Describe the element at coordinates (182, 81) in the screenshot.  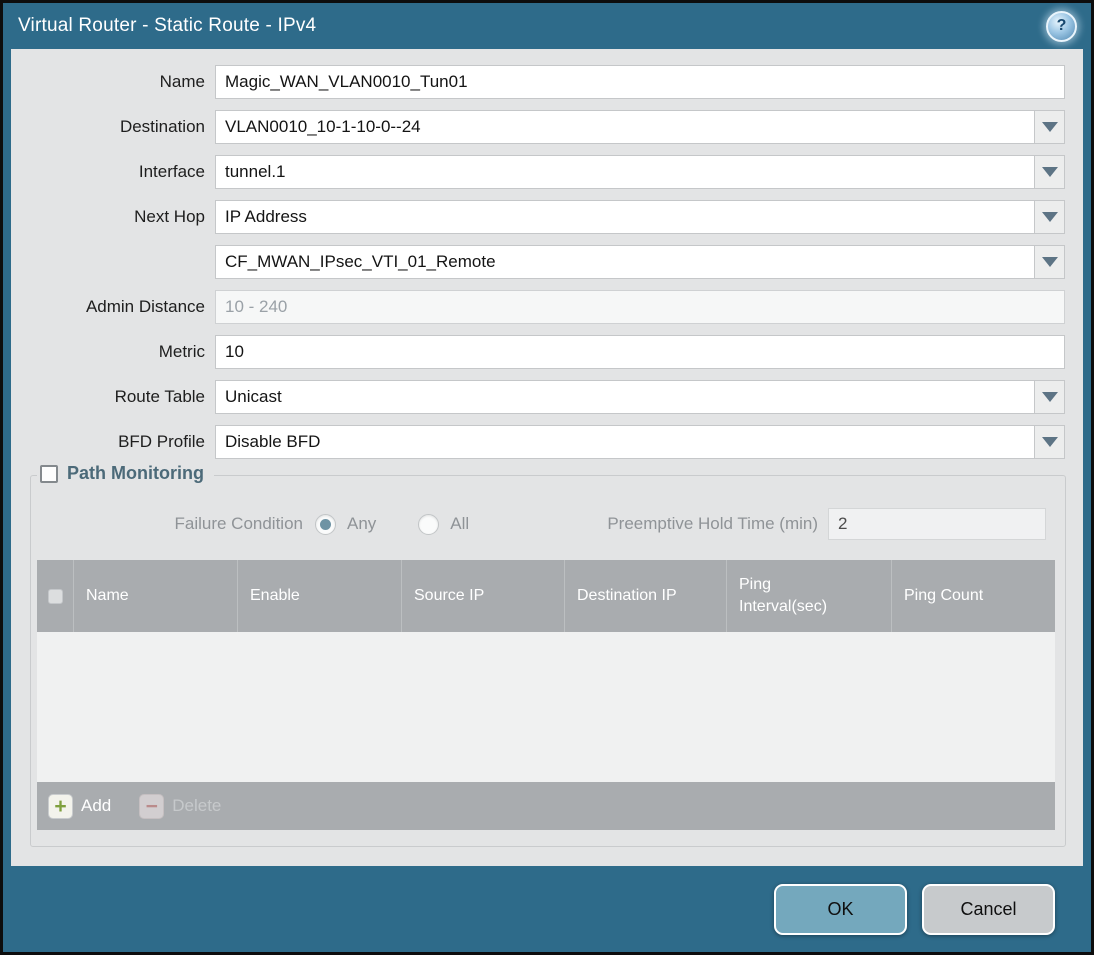
I see `name-label: Name` at that location.